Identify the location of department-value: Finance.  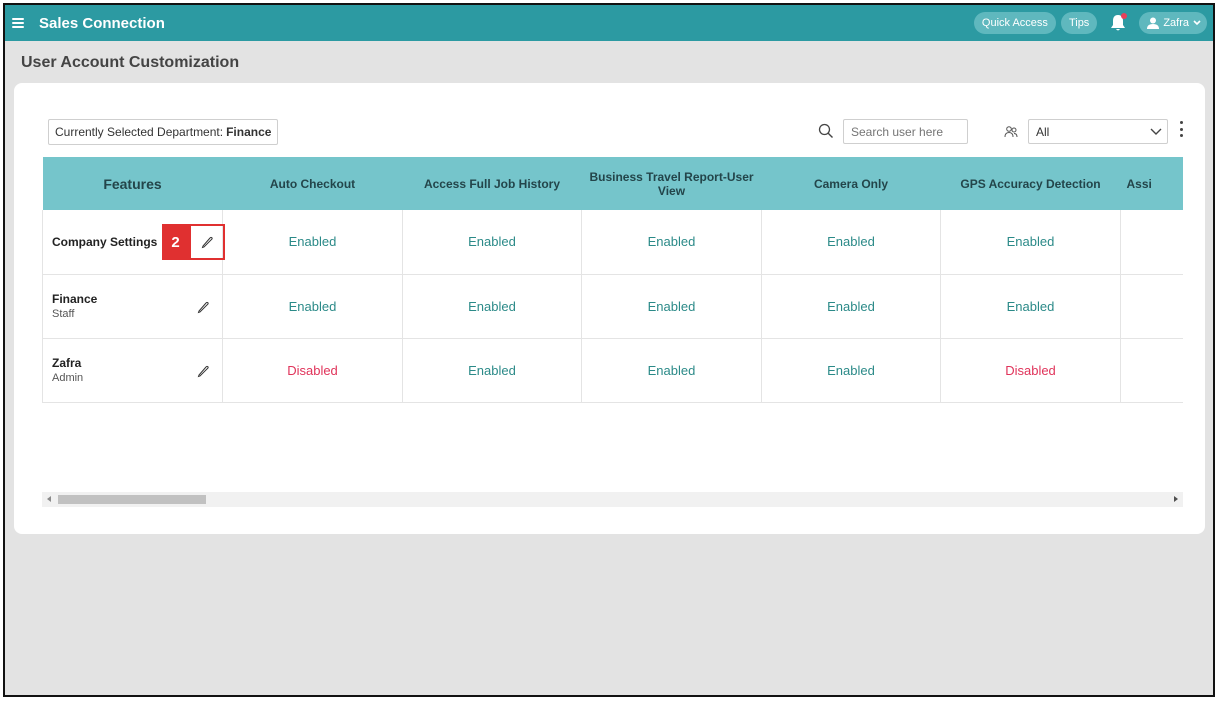
(249, 132).